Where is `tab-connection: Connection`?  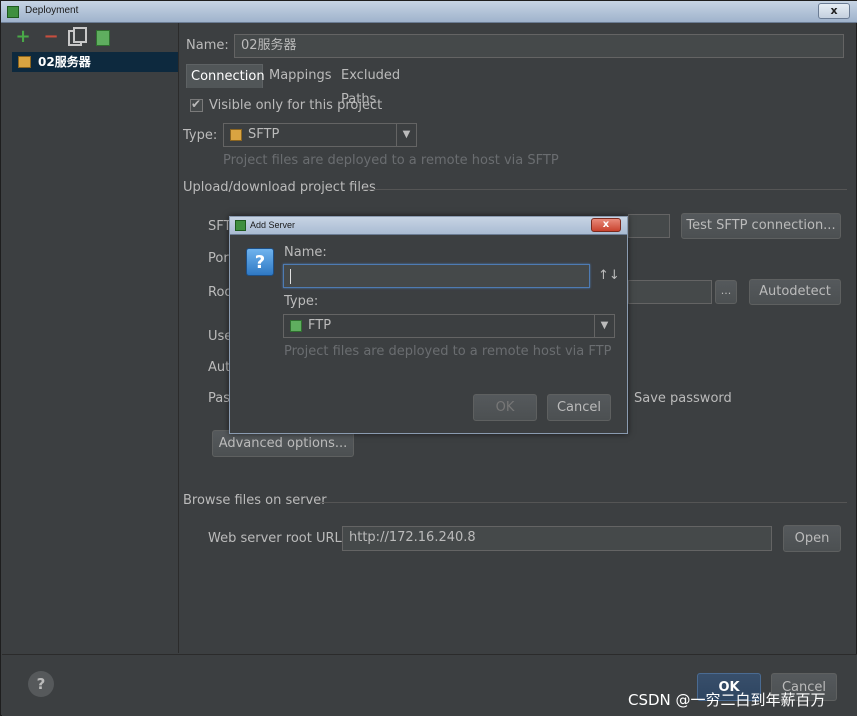 tab-connection: Connection is located at coordinates (225, 76).